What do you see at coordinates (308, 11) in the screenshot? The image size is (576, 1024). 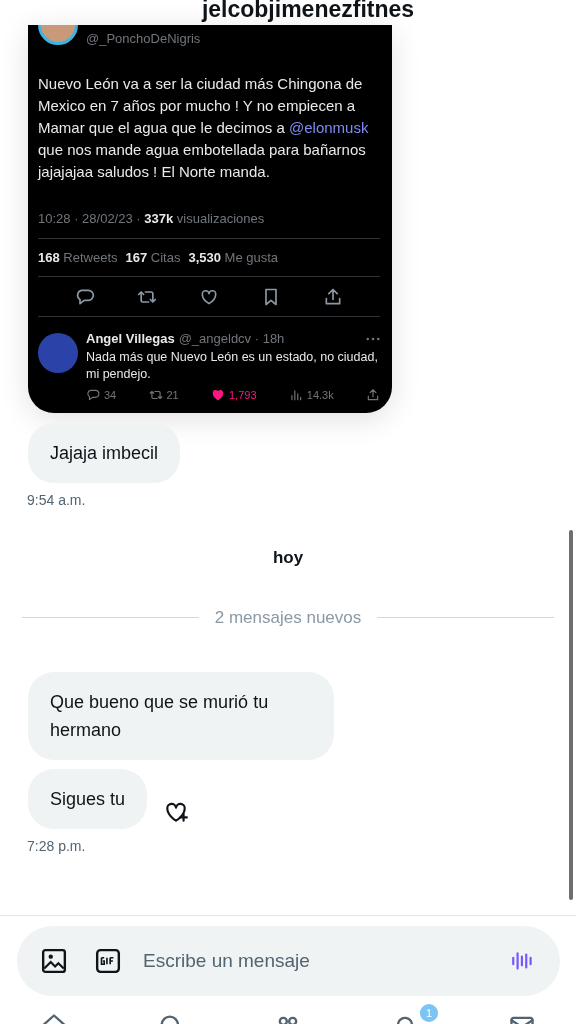 I see `chat-title: jelcobjimenezfitnes` at bounding box center [308, 11].